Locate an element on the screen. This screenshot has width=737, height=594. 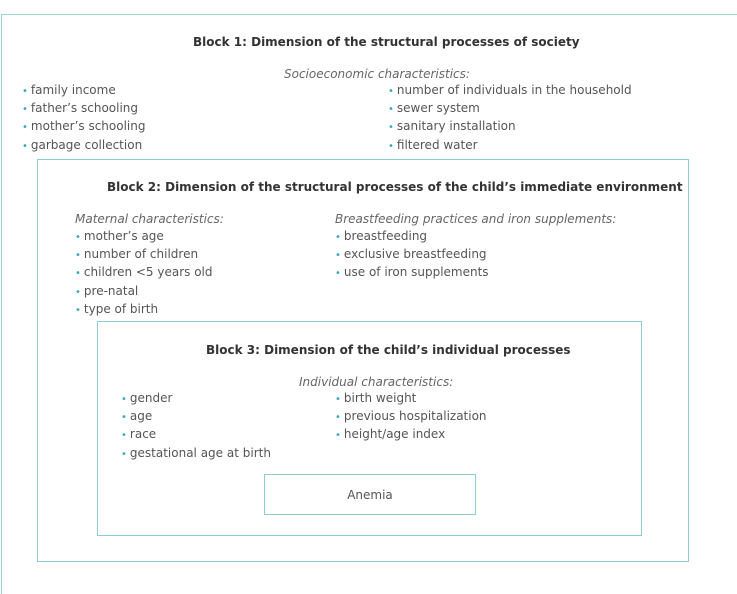
list-item: father’s schooling is located at coordinates (83, 109).